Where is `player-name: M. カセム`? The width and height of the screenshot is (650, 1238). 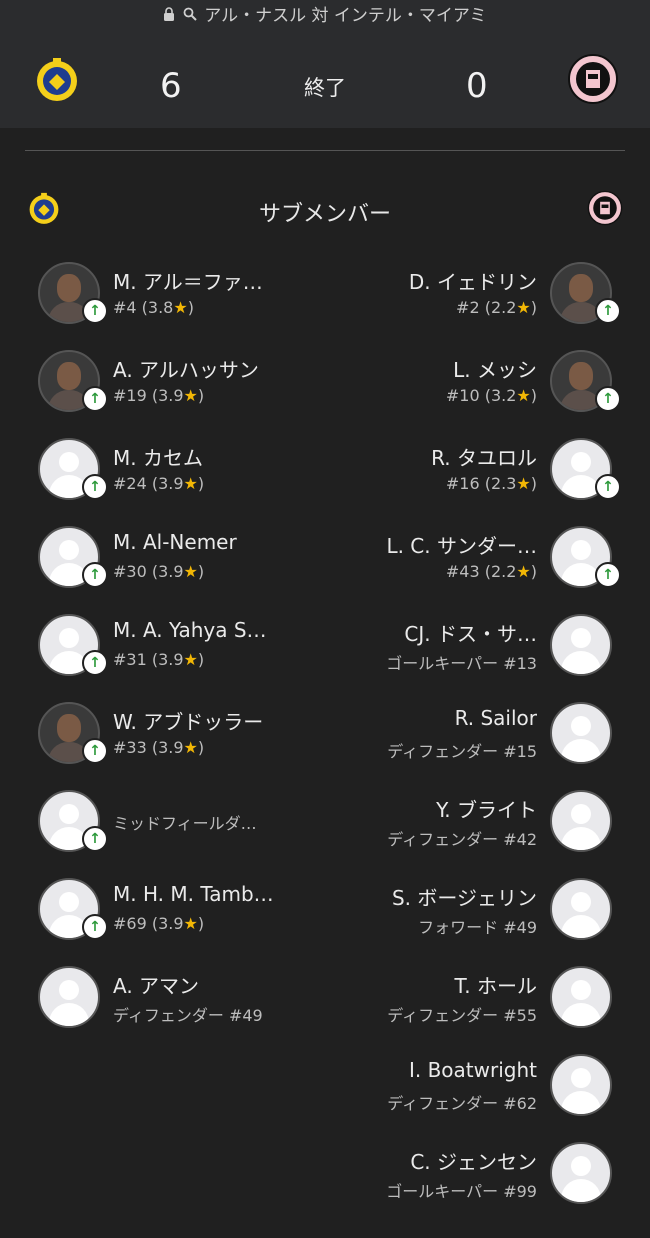
player-name: M. カセム is located at coordinates (158, 458).